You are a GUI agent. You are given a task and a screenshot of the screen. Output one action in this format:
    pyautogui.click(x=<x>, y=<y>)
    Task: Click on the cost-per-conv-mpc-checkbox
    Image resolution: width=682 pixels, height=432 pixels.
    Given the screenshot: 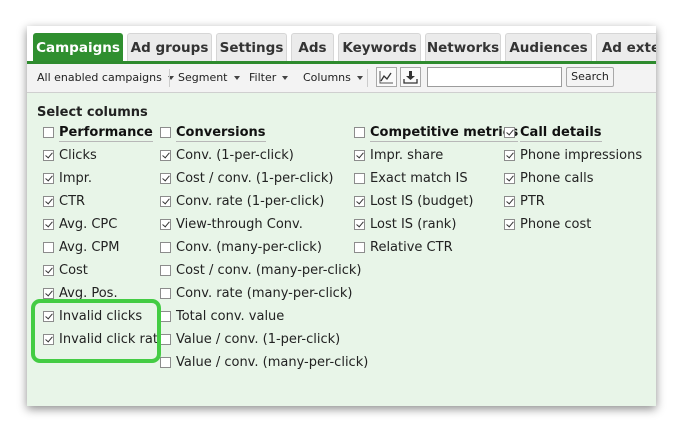 What is the action you would take?
    pyautogui.click(x=165, y=270)
    